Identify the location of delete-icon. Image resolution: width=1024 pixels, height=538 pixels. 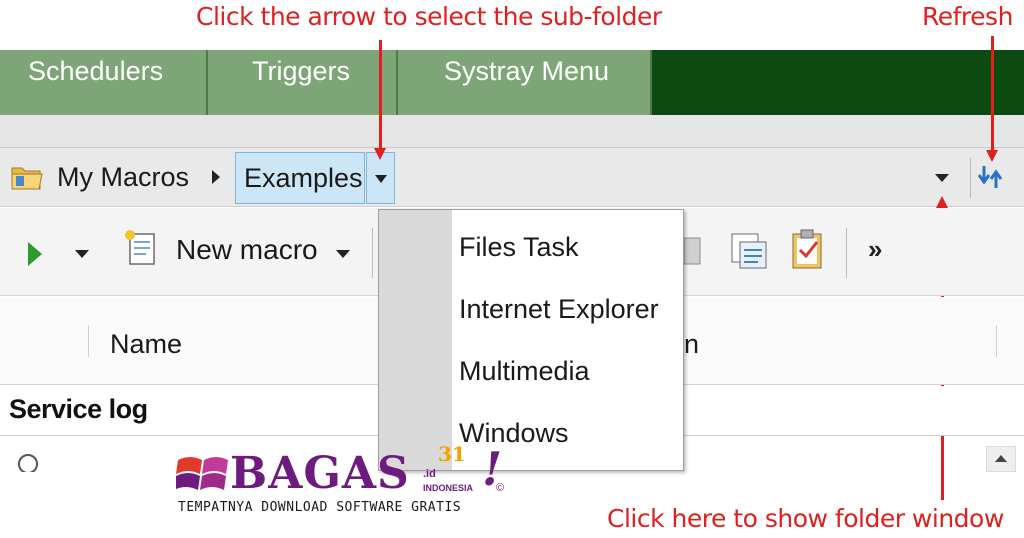
(694, 250).